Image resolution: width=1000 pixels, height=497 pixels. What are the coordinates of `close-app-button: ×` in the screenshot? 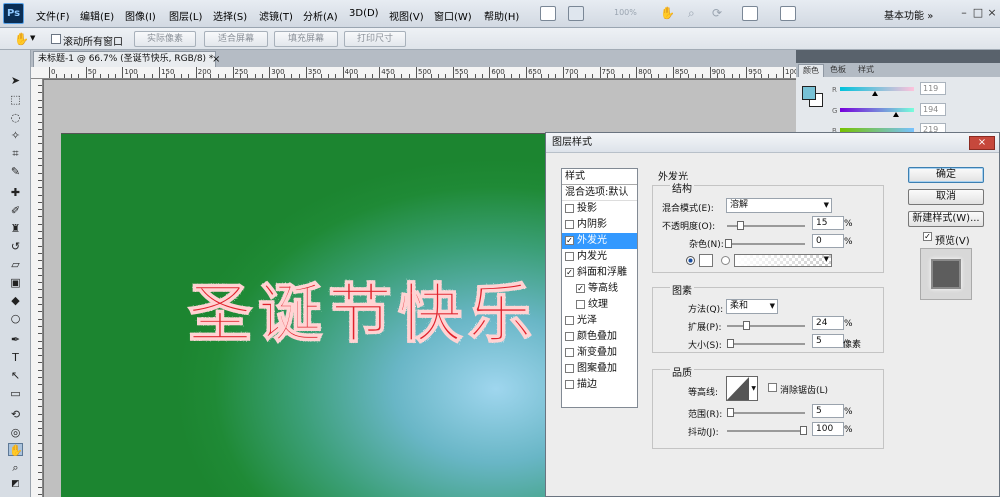 It's located at (992, 13).